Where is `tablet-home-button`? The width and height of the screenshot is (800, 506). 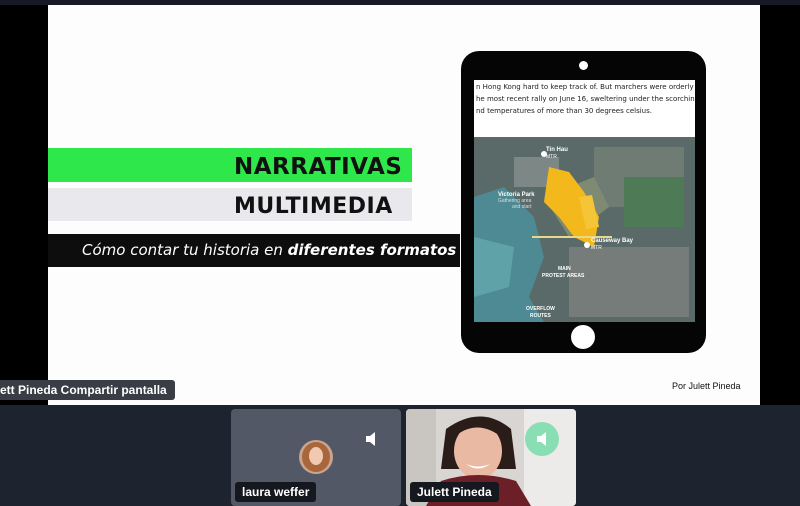
tablet-home-button is located at coordinates (583, 337).